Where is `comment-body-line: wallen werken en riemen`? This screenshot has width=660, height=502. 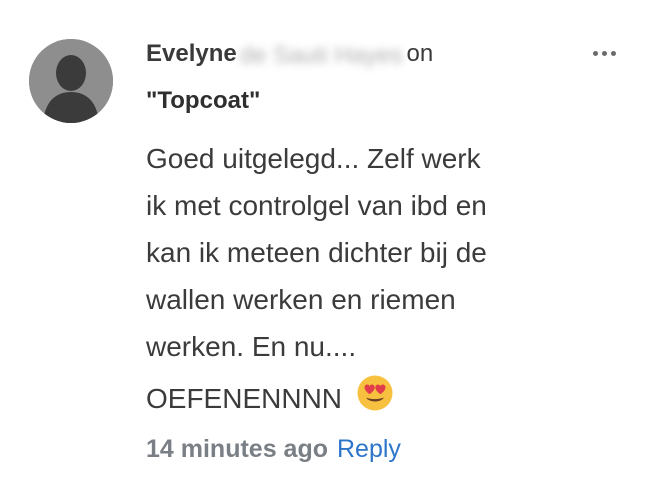 comment-body-line: wallen werken en riemen is located at coordinates (301, 299).